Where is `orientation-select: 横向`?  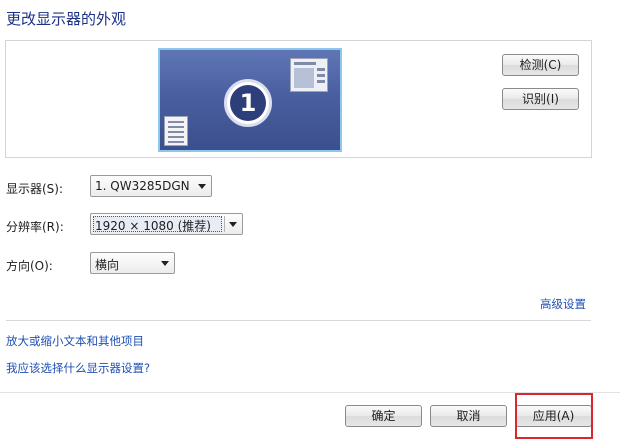
orientation-select: 横向 is located at coordinates (132, 263).